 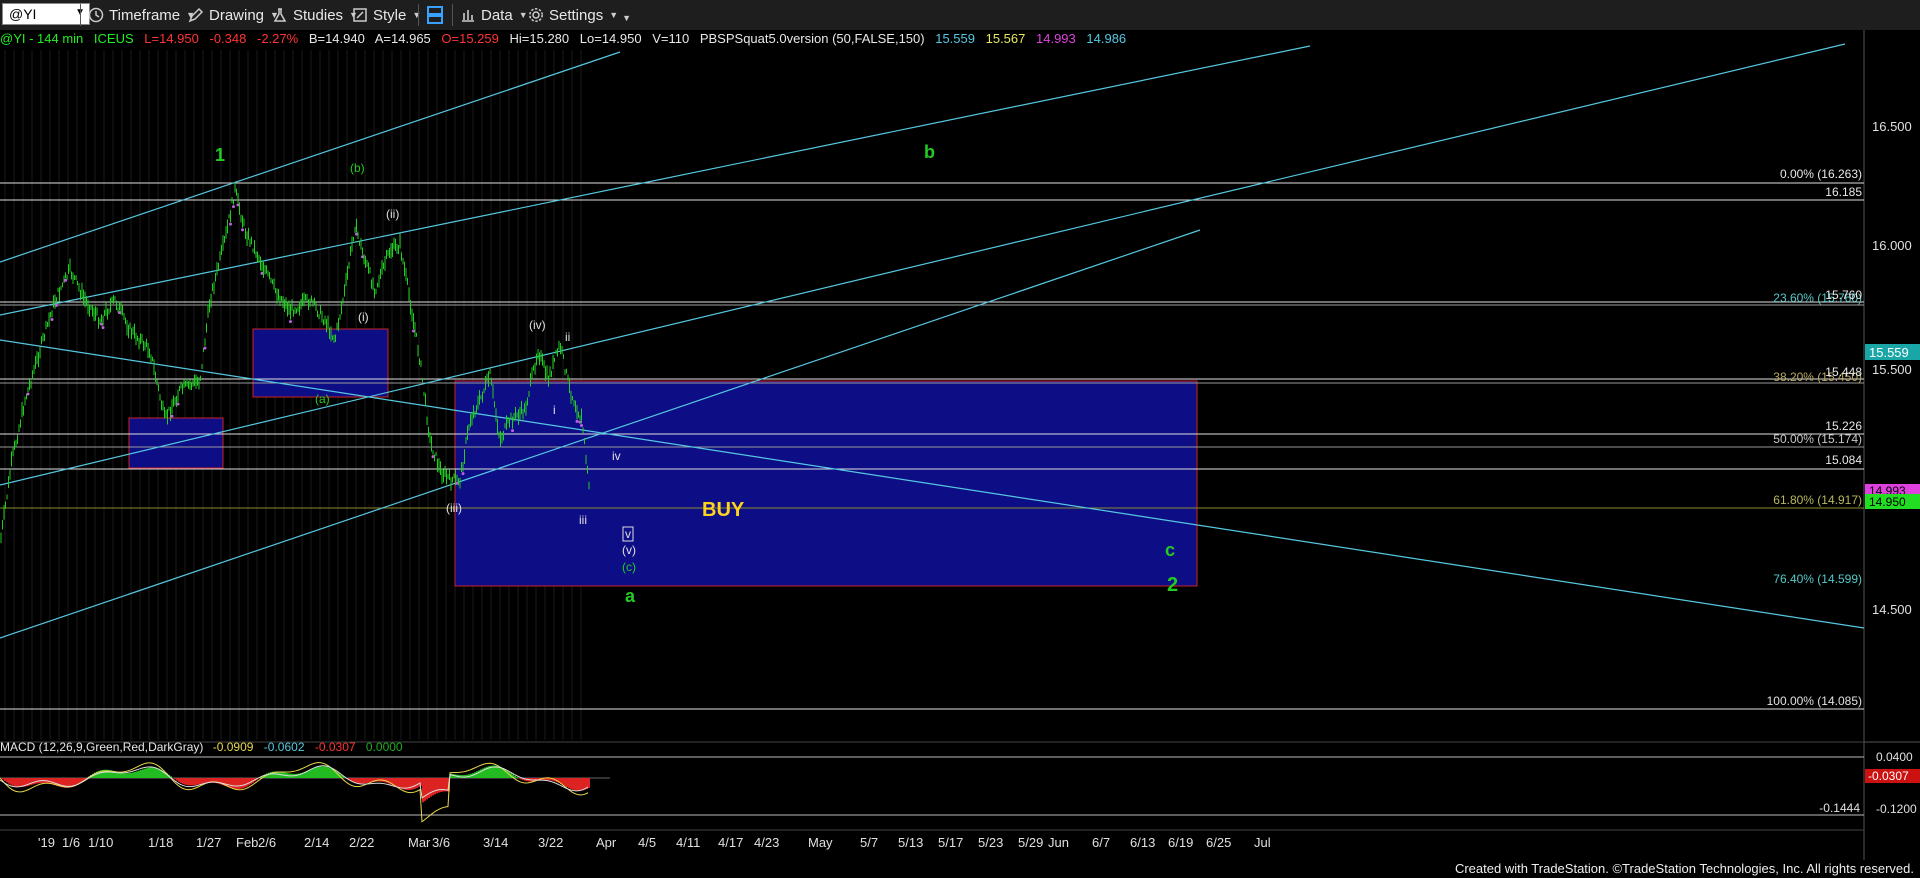 I want to click on date-tick: 5/7, so click(x=869, y=842).